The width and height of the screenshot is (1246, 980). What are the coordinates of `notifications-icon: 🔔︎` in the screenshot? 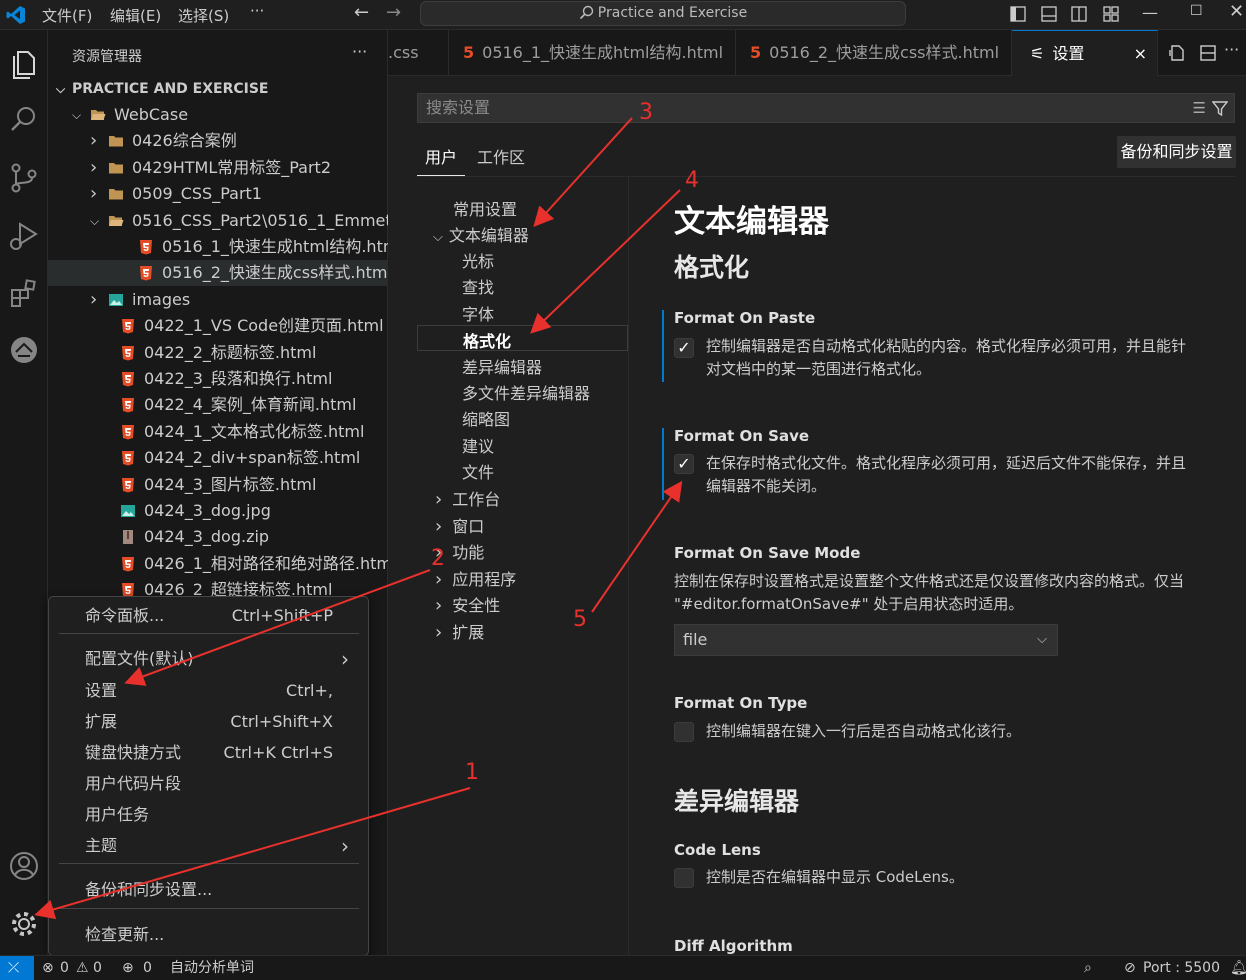 It's located at (1238, 968).